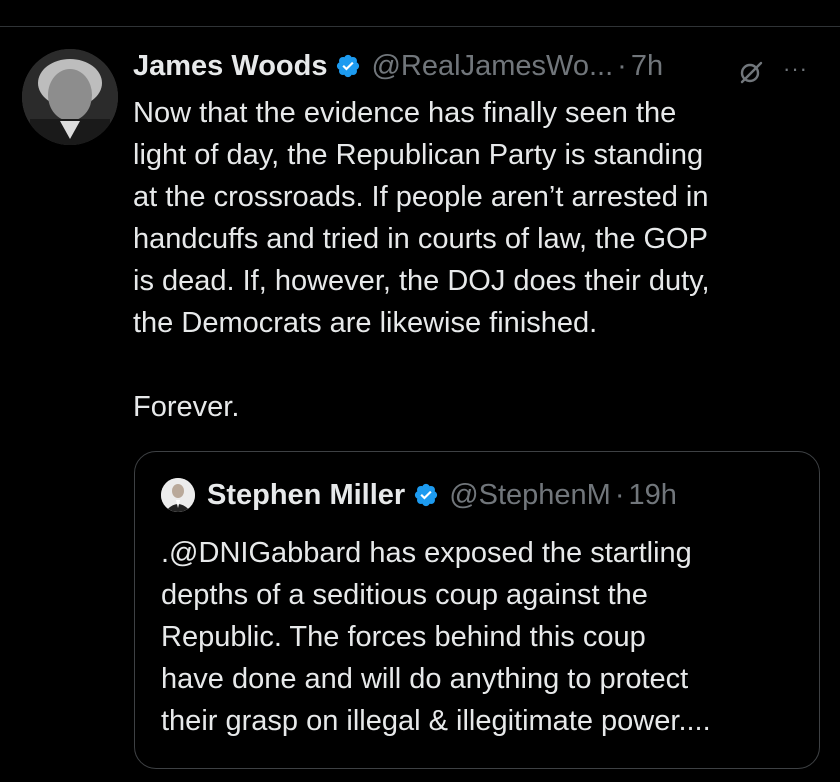 This screenshot has height=782, width=840. Describe the element at coordinates (178, 495) in the screenshot. I see `quote-avatar` at that location.